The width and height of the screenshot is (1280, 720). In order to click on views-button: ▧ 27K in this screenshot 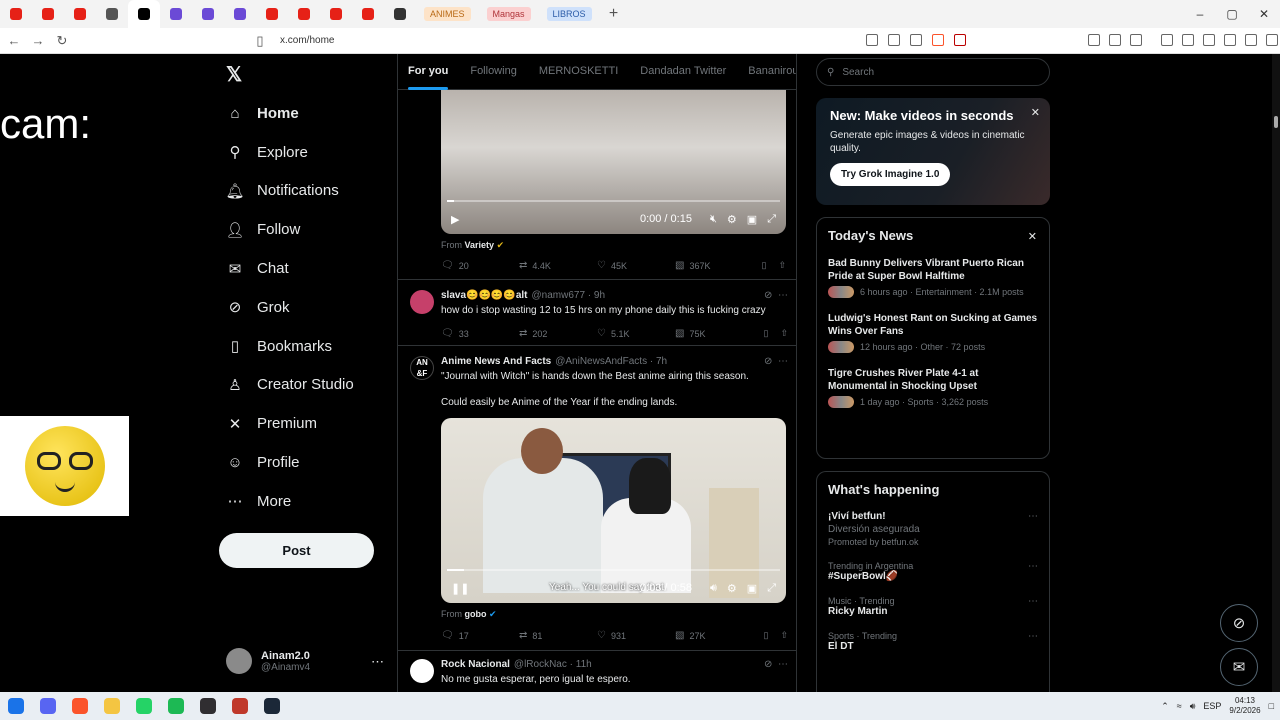, I will do `click(714, 635)`.